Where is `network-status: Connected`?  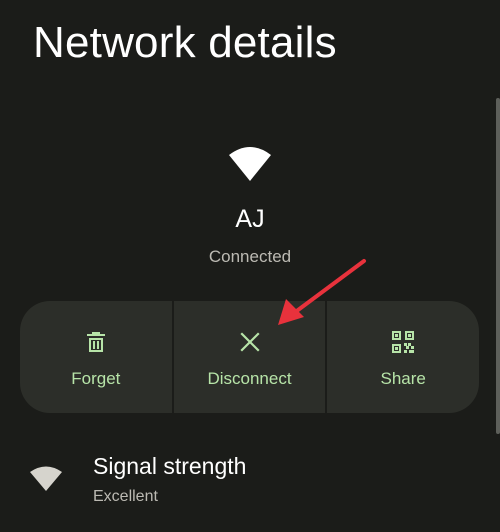 network-status: Connected is located at coordinates (250, 256).